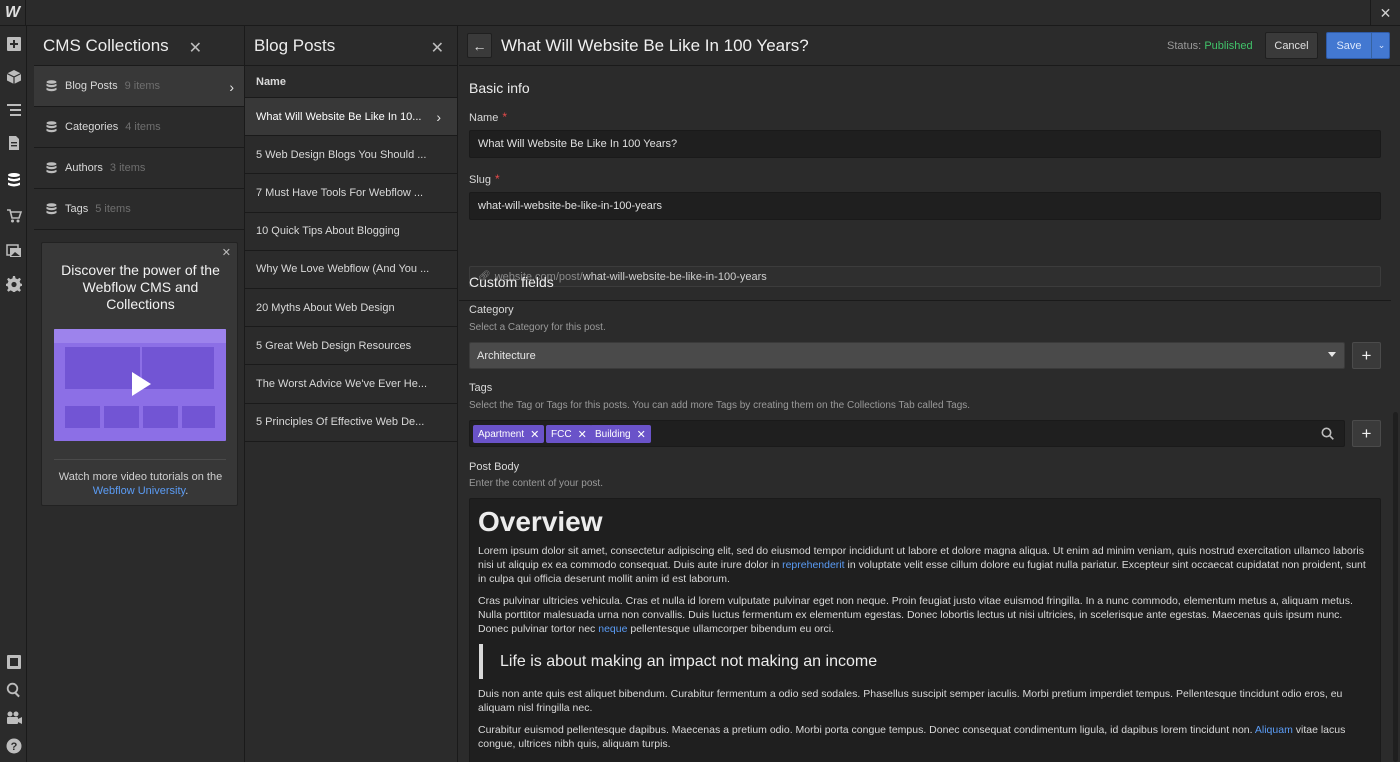 This screenshot has height=762, width=1400. What do you see at coordinates (437, 48) in the screenshot?
I see `close-posts-icon: ✕` at bounding box center [437, 48].